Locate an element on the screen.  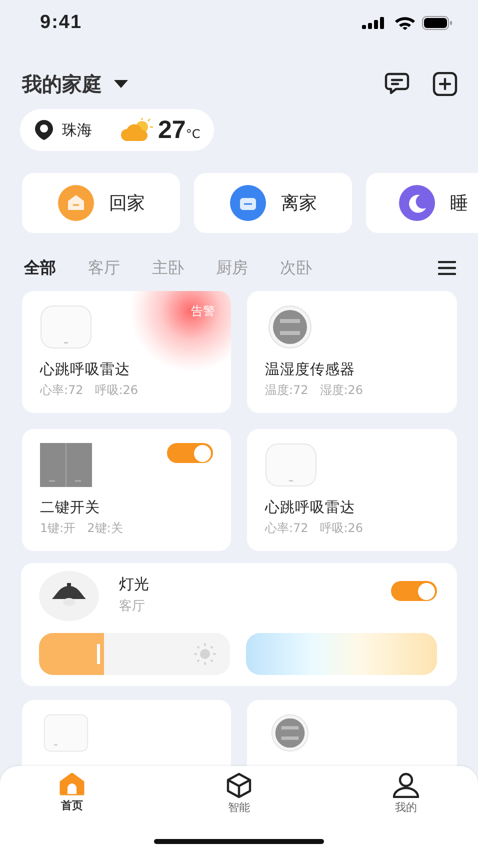
weather-icon is located at coordinates (137, 130).